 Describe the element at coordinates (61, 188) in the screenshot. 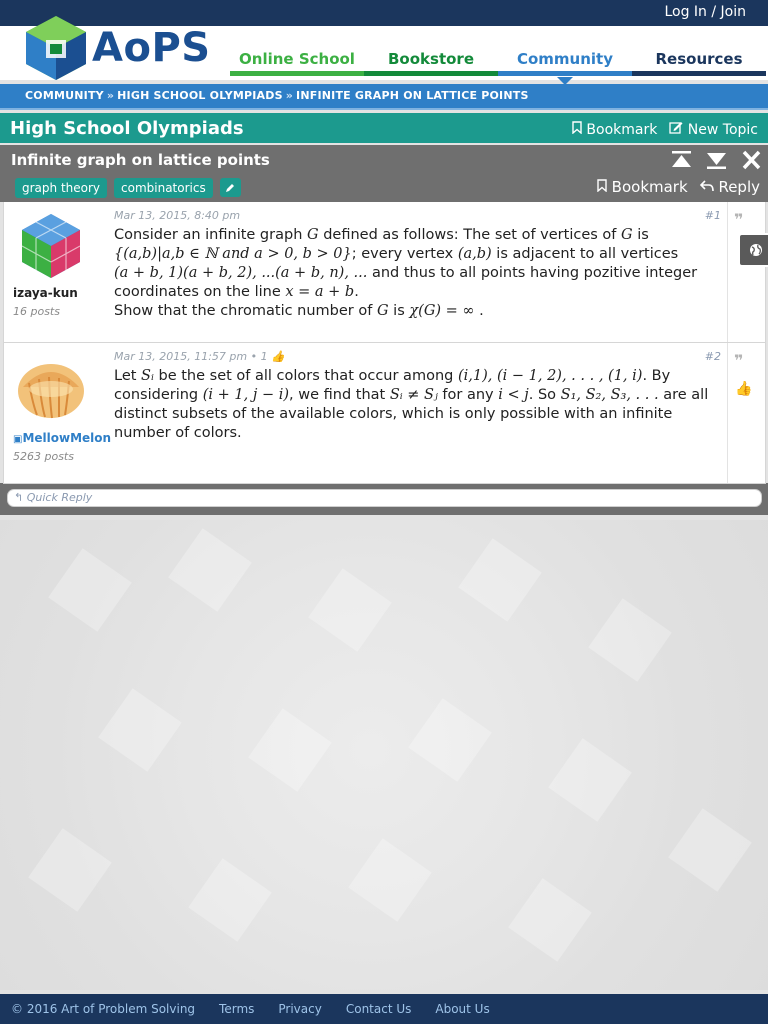

I see `tag-graph-theory: graph theory` at that location.